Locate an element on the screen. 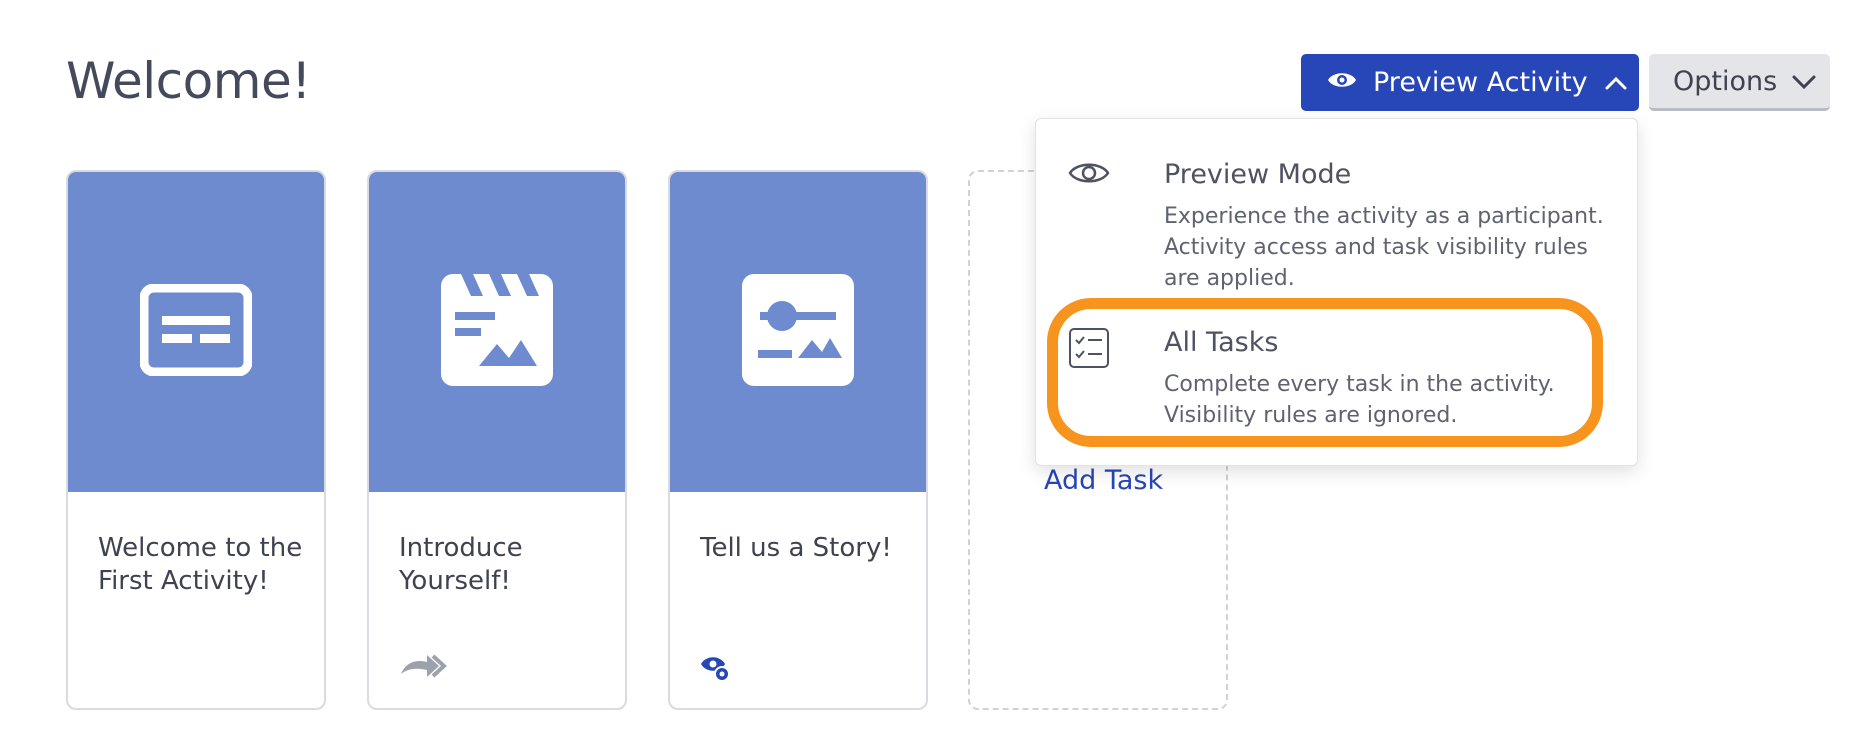 This screenshot has width=1876, height=754. eye-gear-icon is located at coordinates (716, 670).